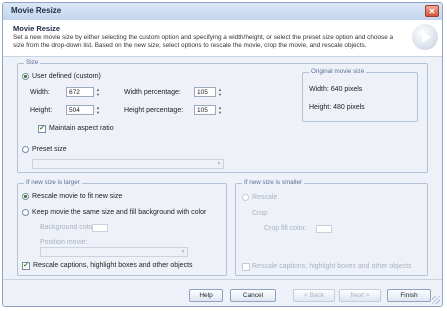 Image resolution: width=447 pixels, height=311 pixels. What do you see at coordinates (360, 295) in the screenshot?
I see `next-button: Next >` at bounding box center [360, 295].